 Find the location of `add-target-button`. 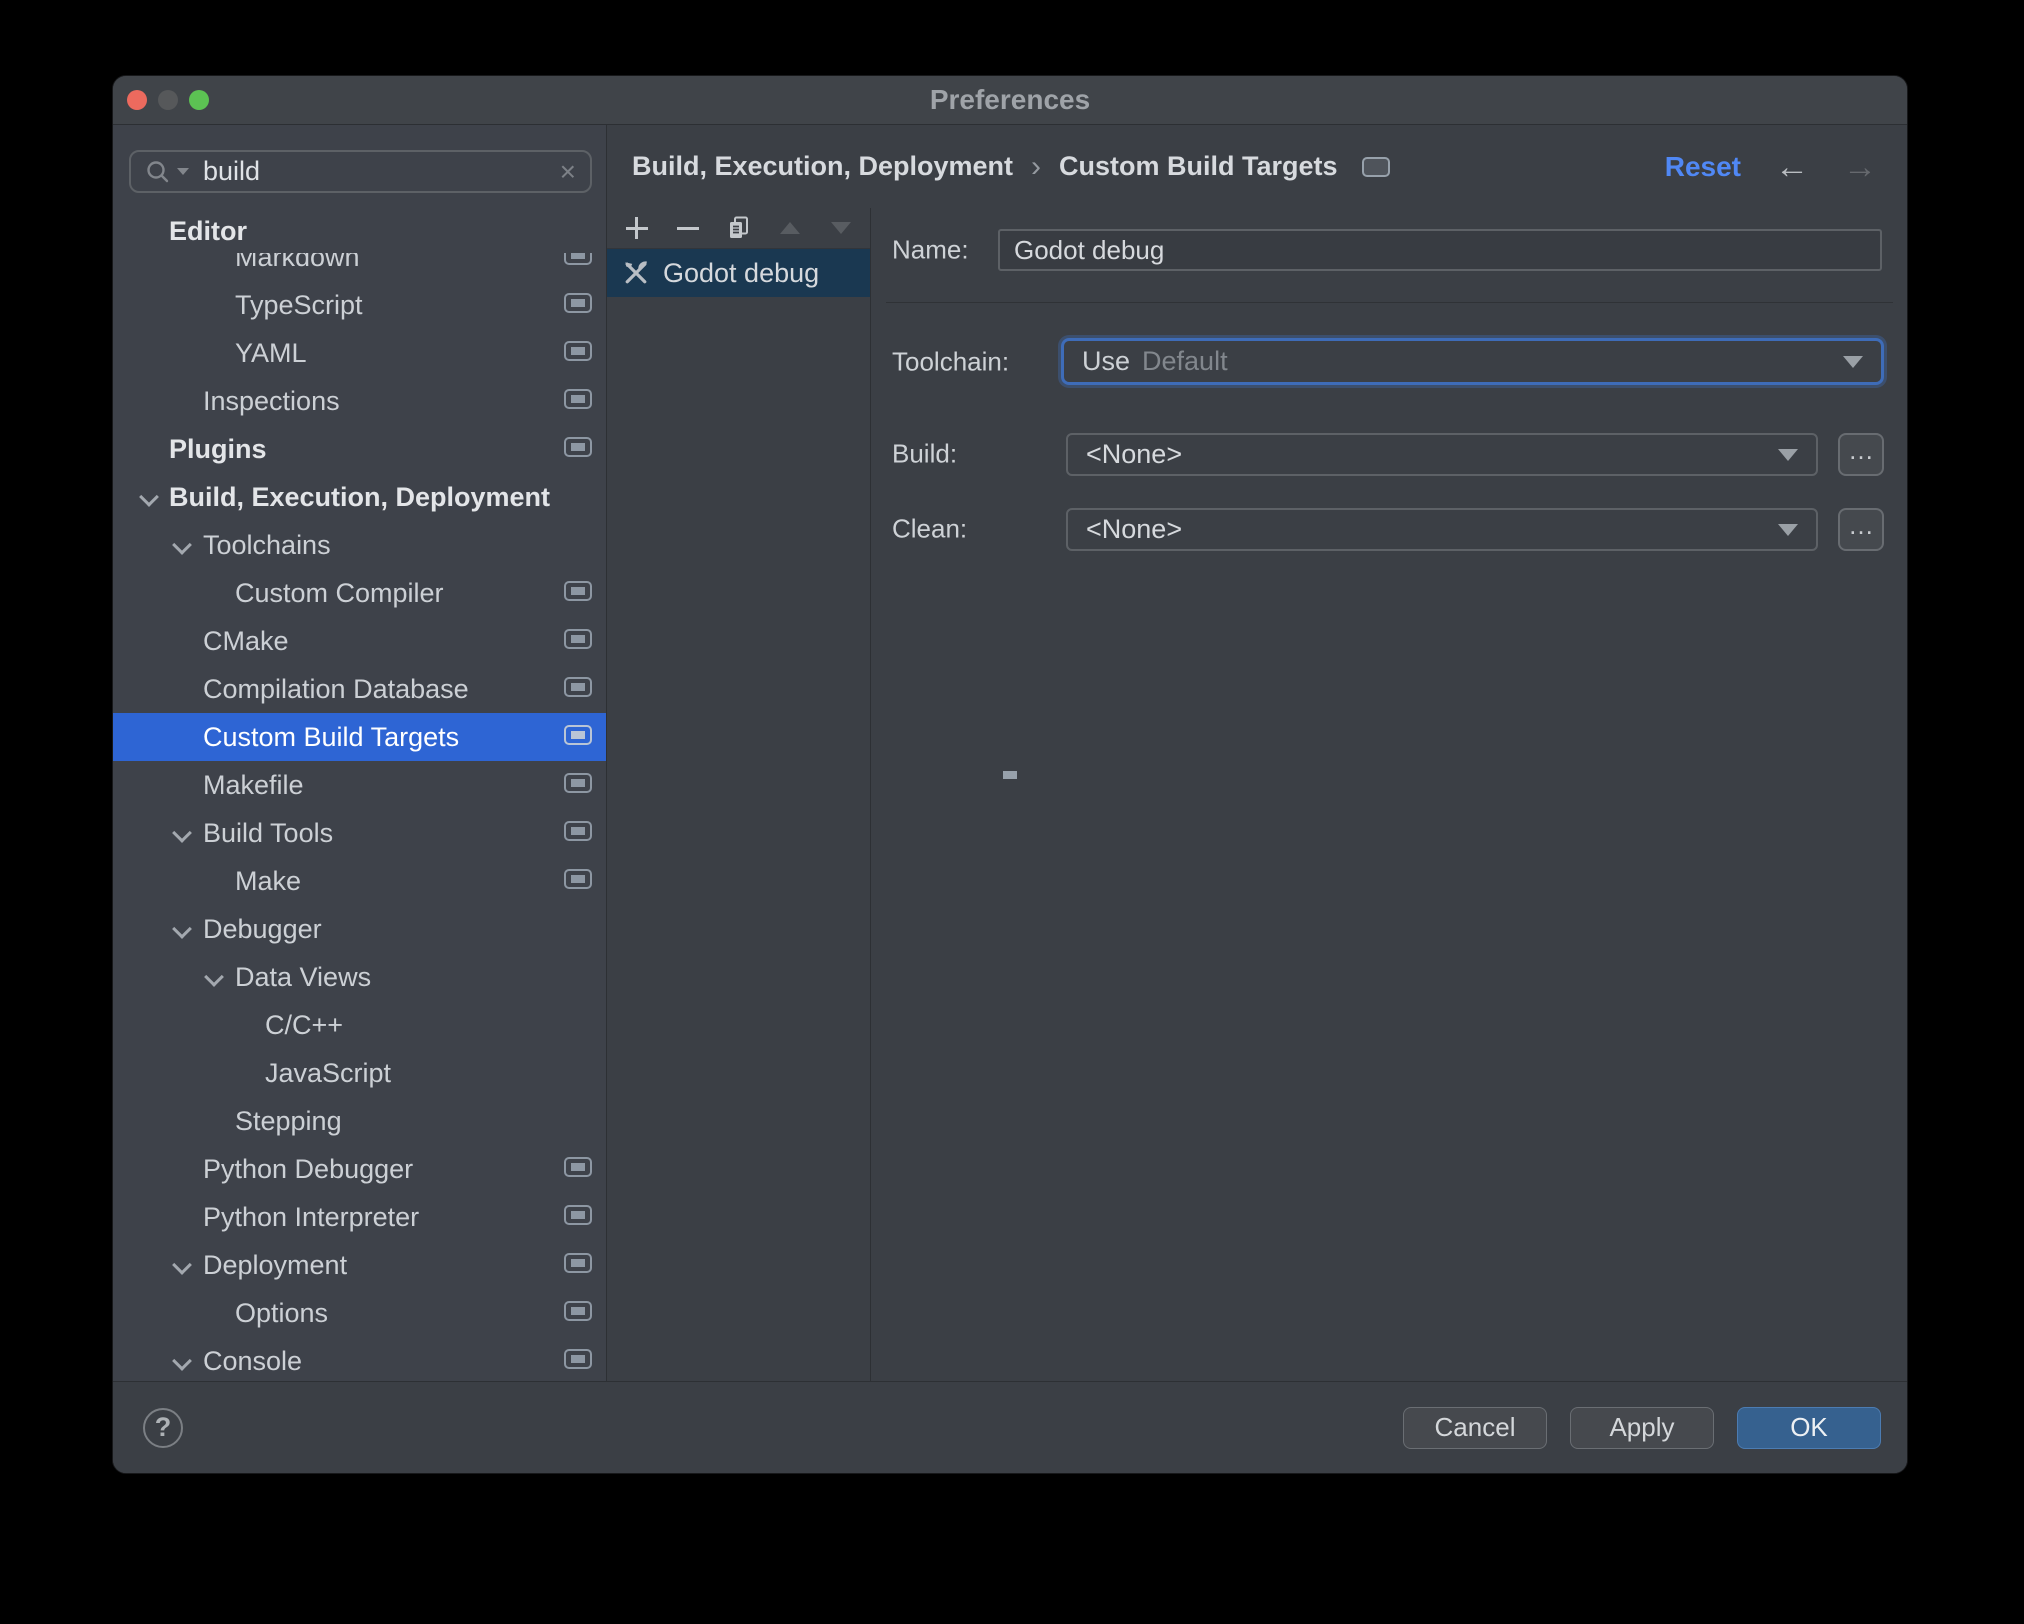

add-target-button is located at coordinates (636, 228).